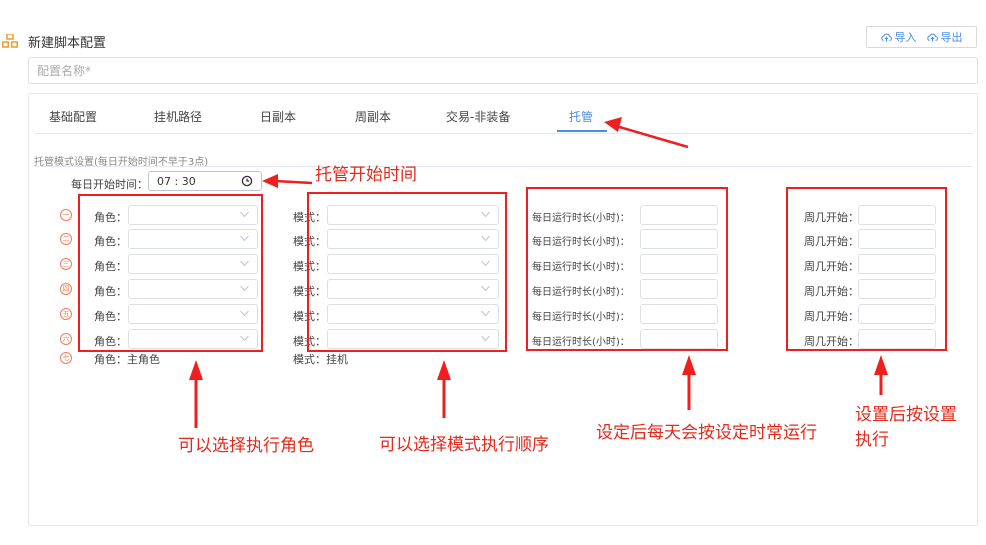 This screenshot has width=986, height=545. What do you see at coordinates (906, 415) in the screenshot?
I see `annotation-week-line1: 设置后按设置` at bounding box center [906, 415].